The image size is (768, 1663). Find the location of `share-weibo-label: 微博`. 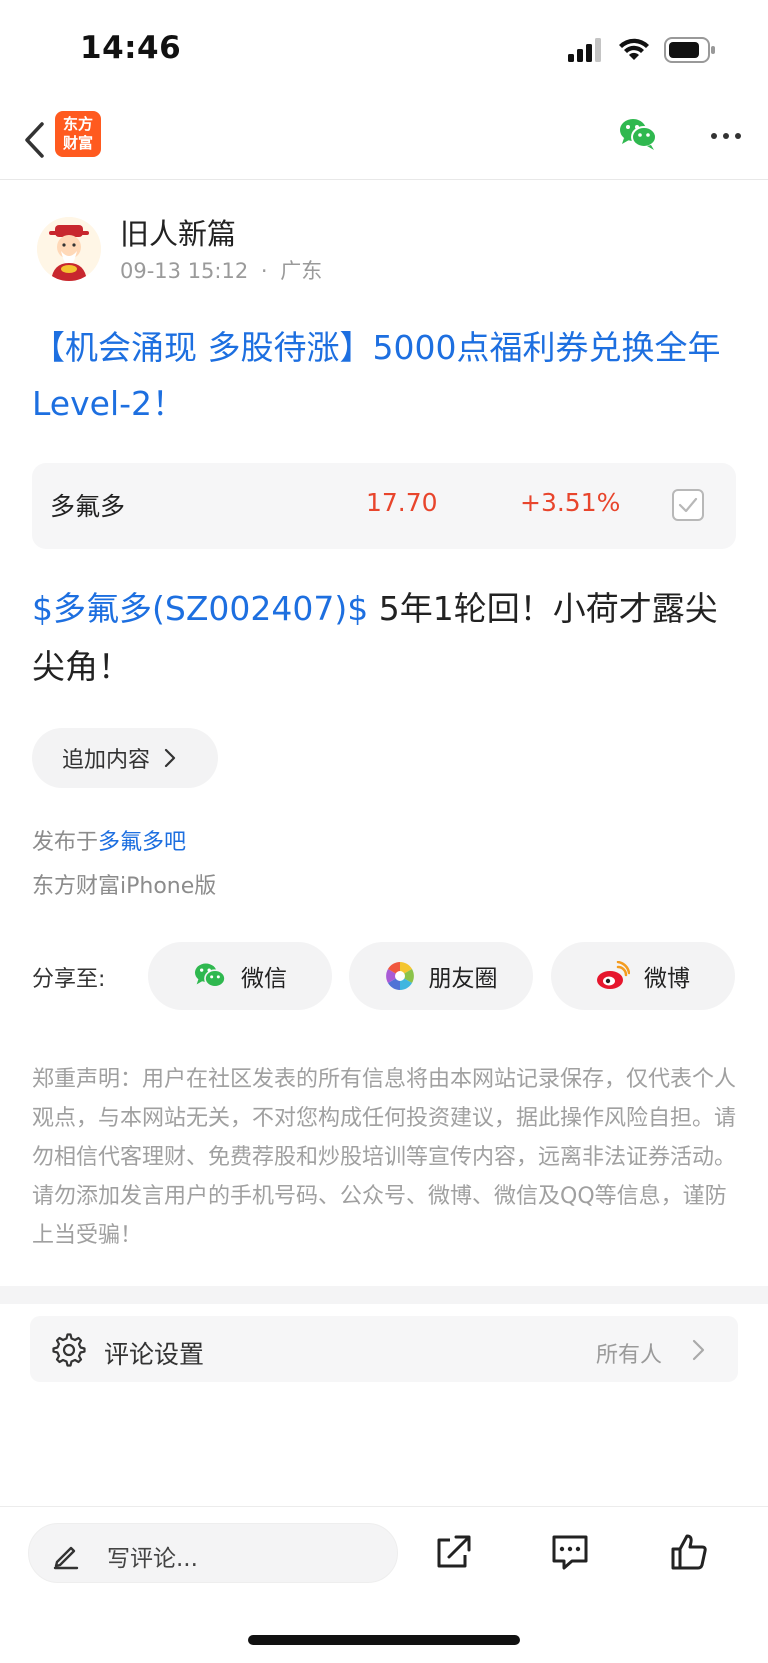

share-weibo-label: 微博 is located at coordinates (667, 979).